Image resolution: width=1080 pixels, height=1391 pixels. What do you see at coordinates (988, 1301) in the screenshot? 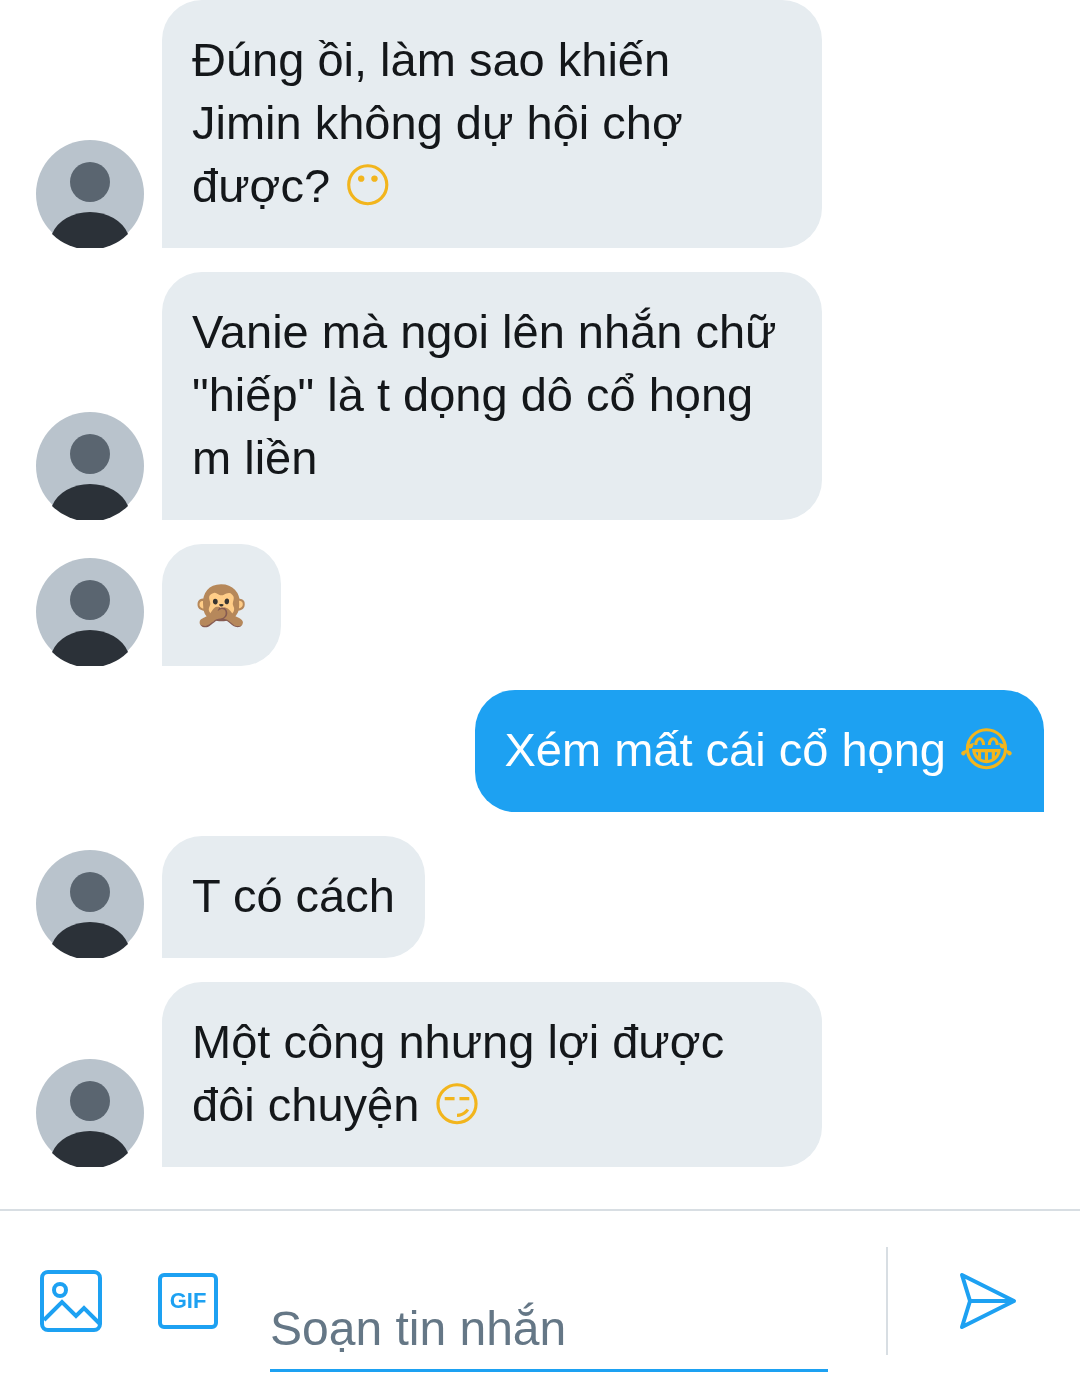
I see `send-icon` at bounding box center [988, 1301].